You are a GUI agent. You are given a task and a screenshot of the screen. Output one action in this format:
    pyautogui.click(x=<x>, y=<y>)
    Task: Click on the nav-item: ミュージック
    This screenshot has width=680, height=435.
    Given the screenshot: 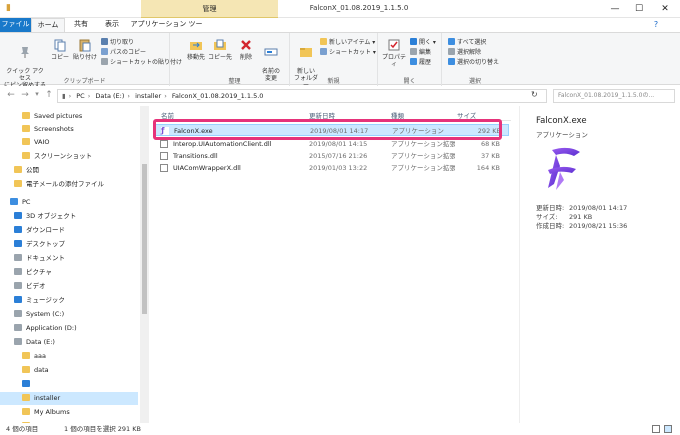 What is the action you would take?
    pyautogui.click(x=69, y=300)
    